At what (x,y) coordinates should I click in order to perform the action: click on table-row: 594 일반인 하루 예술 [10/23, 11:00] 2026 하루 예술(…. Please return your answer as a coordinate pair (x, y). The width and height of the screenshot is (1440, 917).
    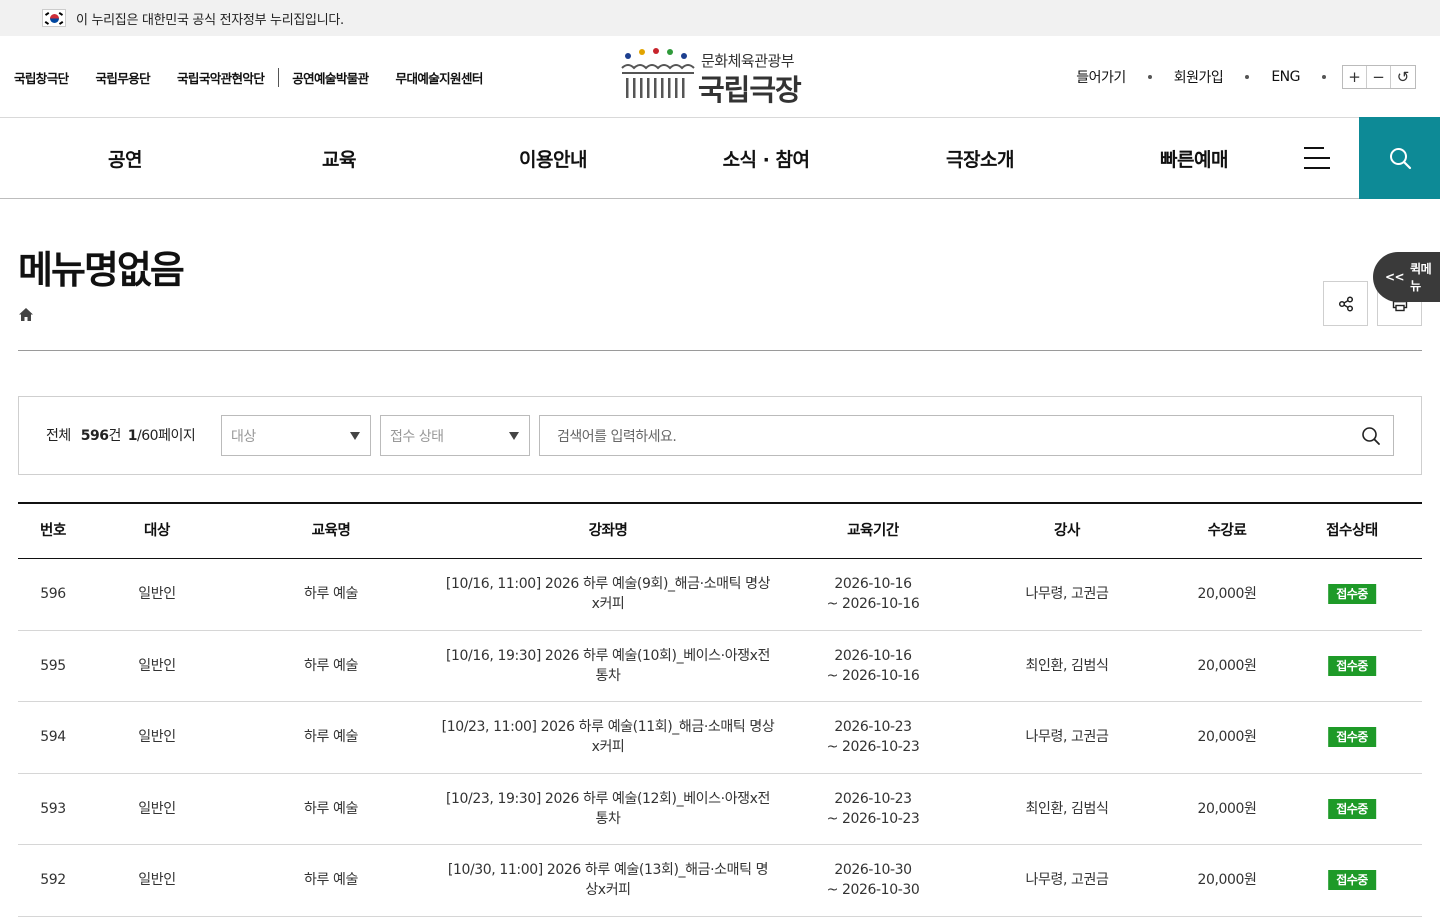
    Looking at the image, I should click on (720, 738).